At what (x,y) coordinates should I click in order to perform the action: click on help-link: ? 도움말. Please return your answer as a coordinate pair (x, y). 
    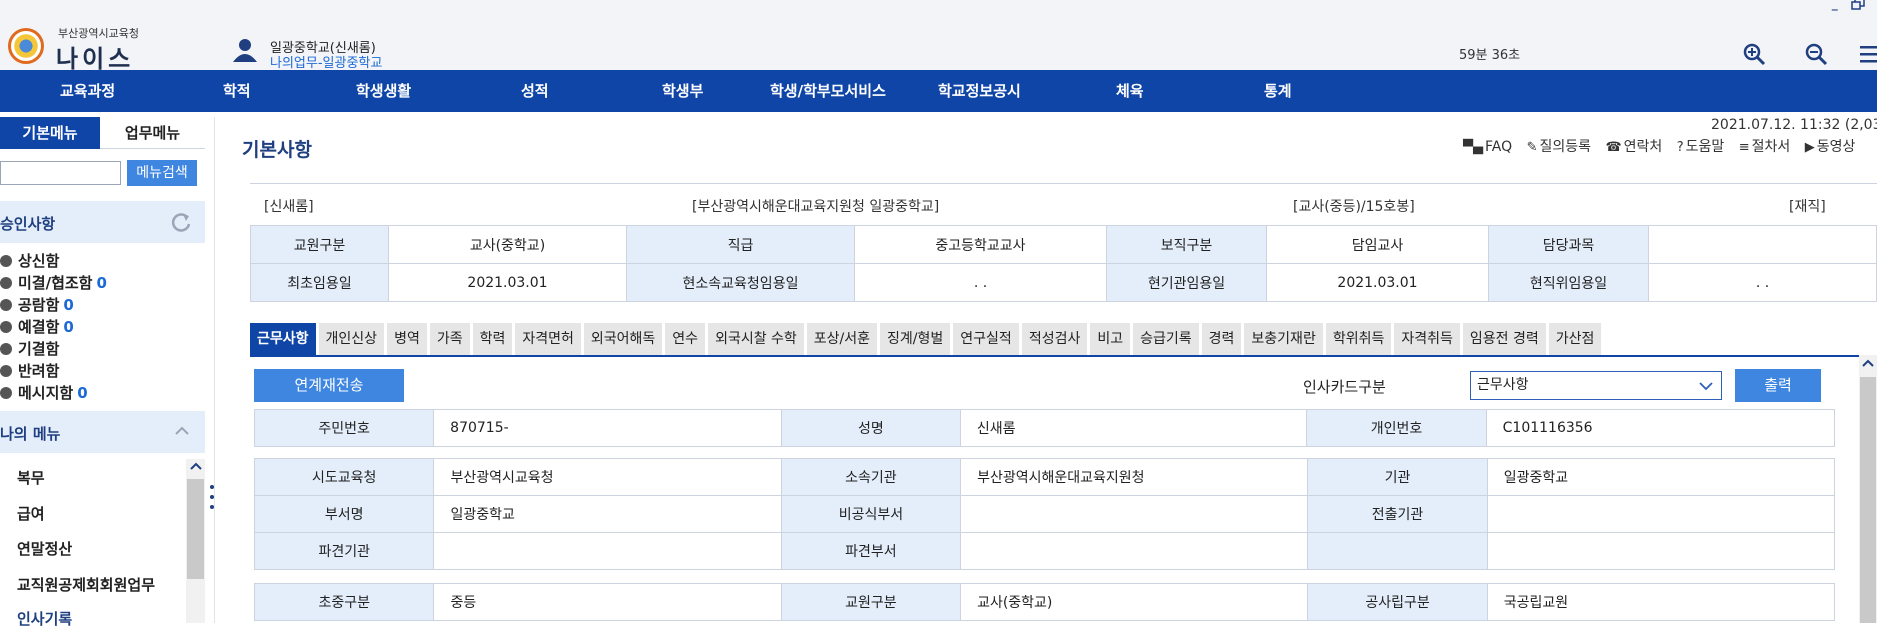
    Looking at the image, I should click on (1701, 146).